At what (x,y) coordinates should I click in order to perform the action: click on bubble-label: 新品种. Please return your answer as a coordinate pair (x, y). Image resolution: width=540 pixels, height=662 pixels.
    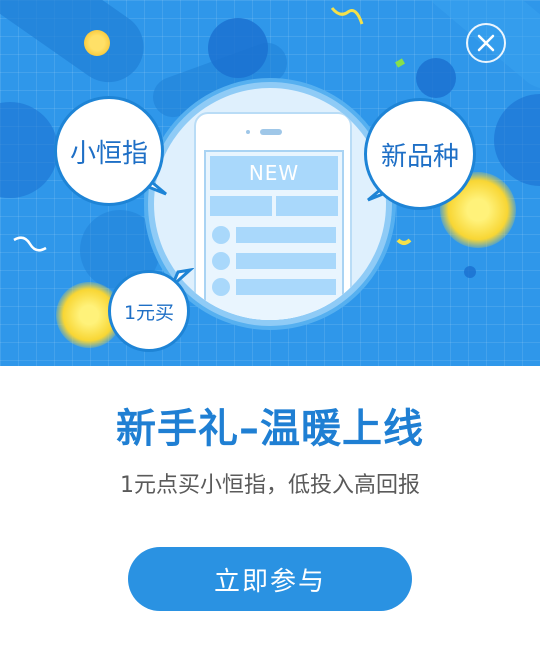
    Looking at the image, I should click on (419, 156).